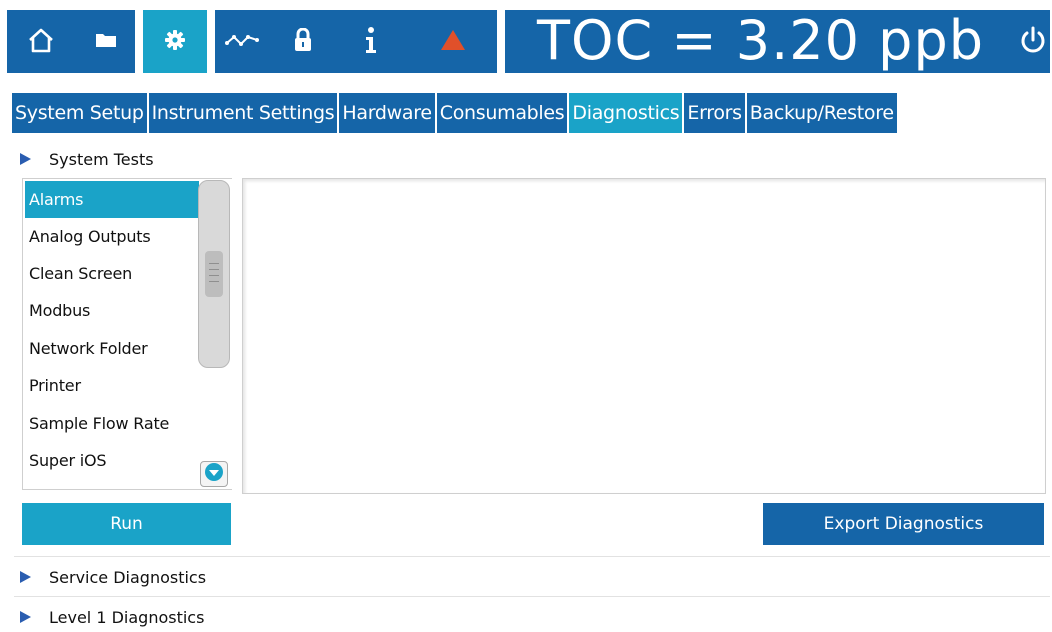 Image resolution: width=1052 pixels, height=632 pixels. I want to click on list-item-clean-screen: Clean Screen, so click(112, 273).